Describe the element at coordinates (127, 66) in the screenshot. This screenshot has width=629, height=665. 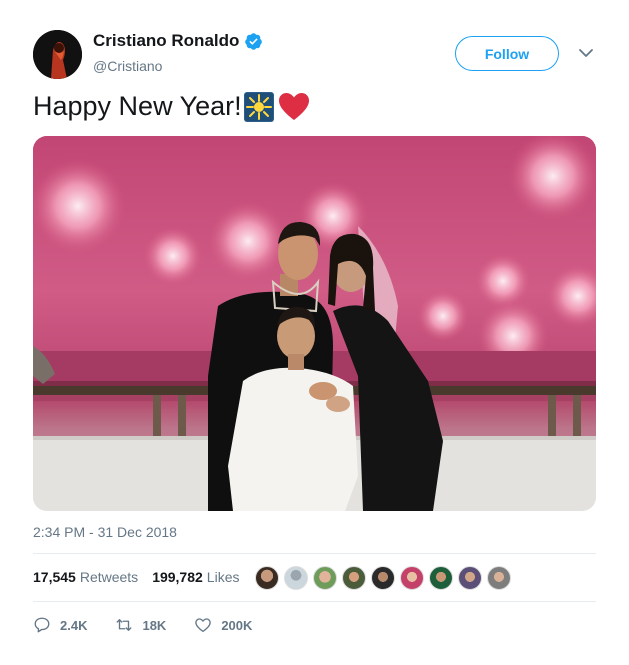
I see `user-handle: @Cristiano` at that location.